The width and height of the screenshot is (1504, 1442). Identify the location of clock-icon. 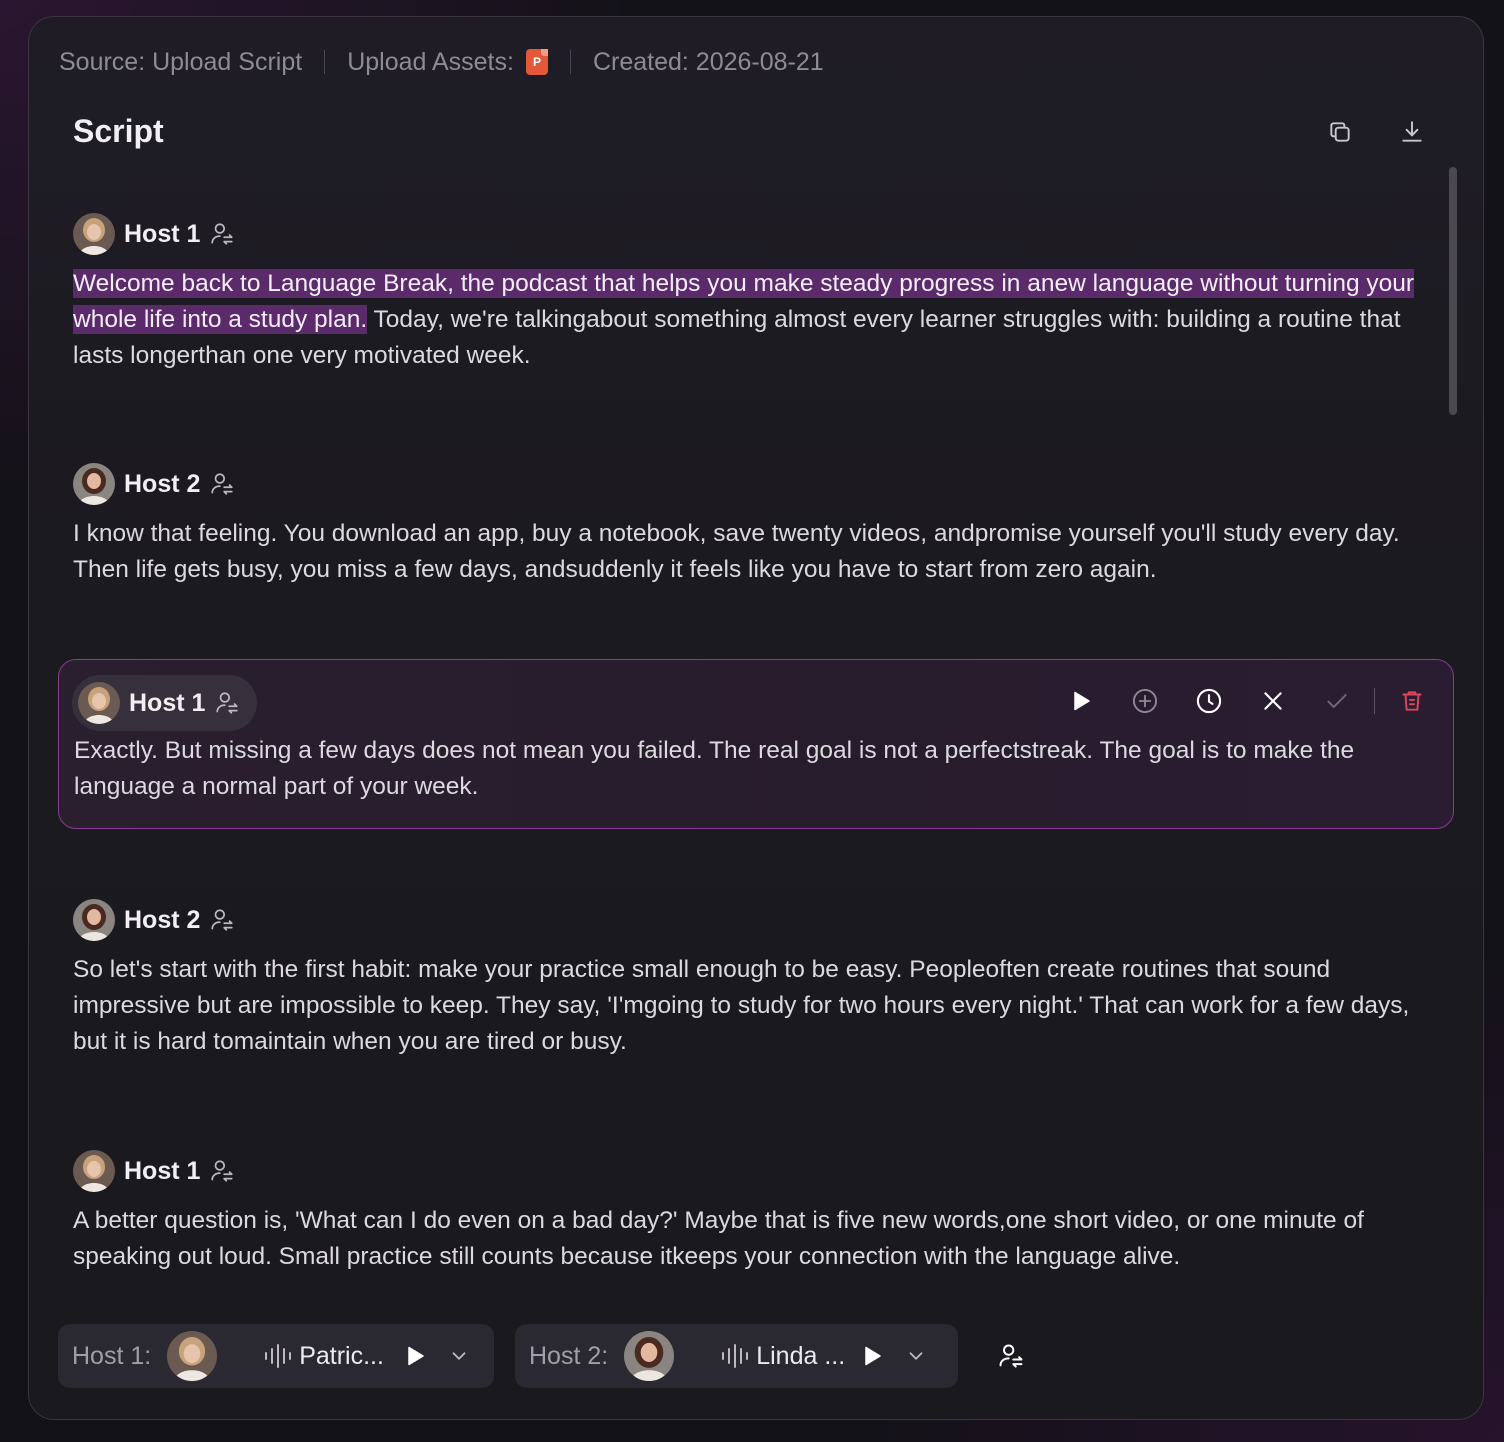
(1209, 701).